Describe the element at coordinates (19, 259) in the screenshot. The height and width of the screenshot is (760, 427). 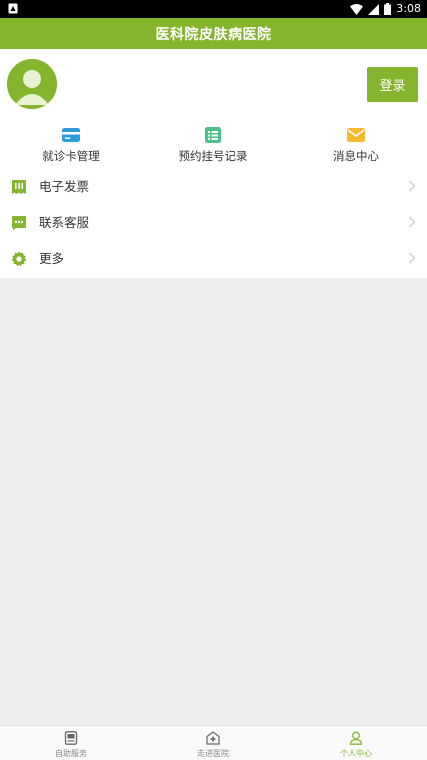
I see `gear-icon` at that location.